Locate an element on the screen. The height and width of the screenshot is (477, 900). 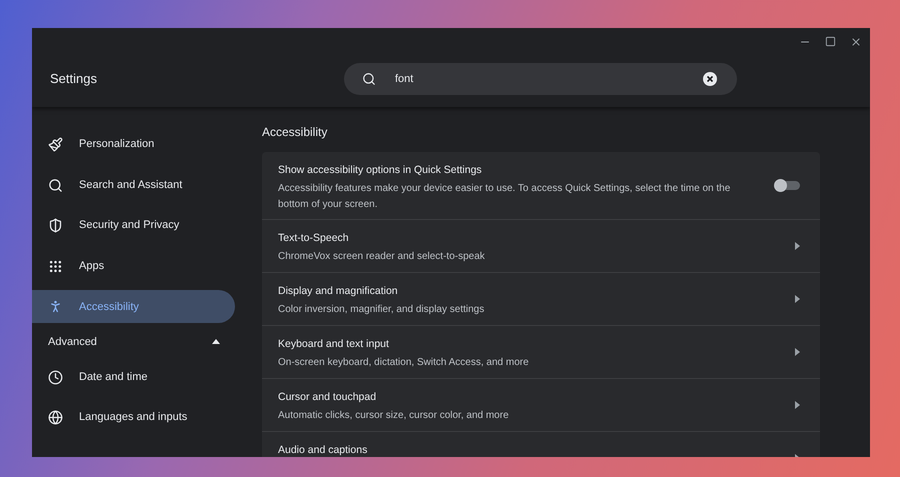
clock-icon is located at coordinates (55, 377).